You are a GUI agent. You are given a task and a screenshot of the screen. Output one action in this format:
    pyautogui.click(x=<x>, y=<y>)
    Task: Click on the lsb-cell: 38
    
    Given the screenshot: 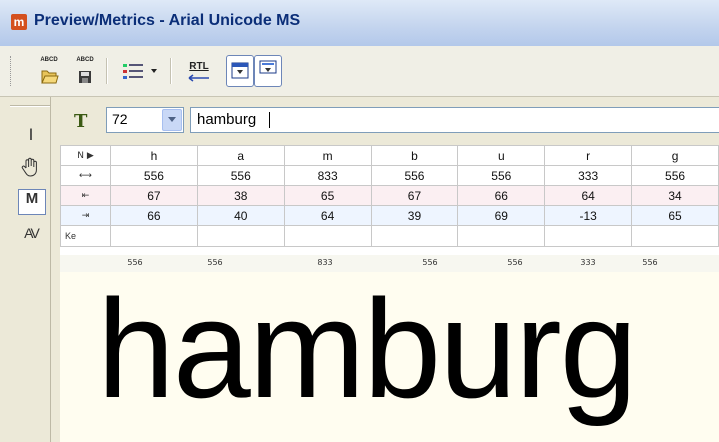 What is the action you would take?
    pyautogui.click(x=240, y=195)
    